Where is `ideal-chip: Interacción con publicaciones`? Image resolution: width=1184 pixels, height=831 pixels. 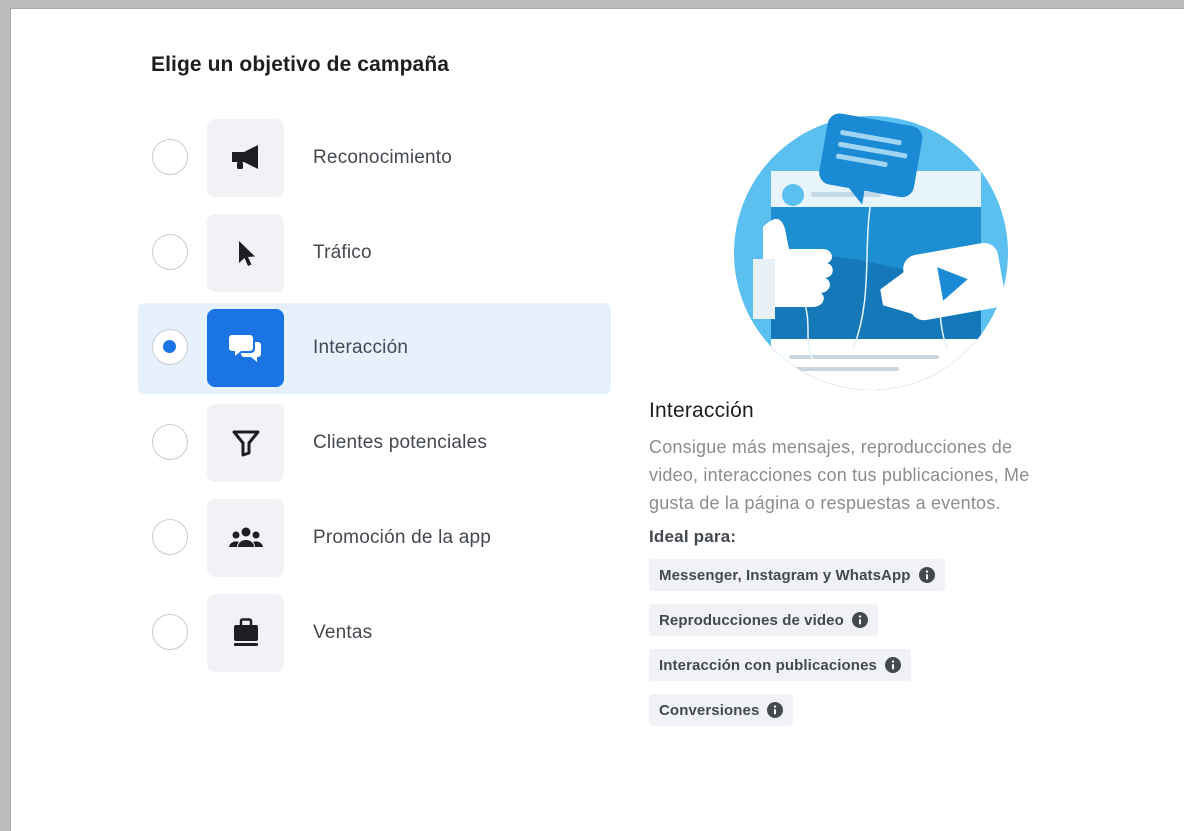
ideal-chip: Interacción con publicaciones is located at coordinates (780, 665).